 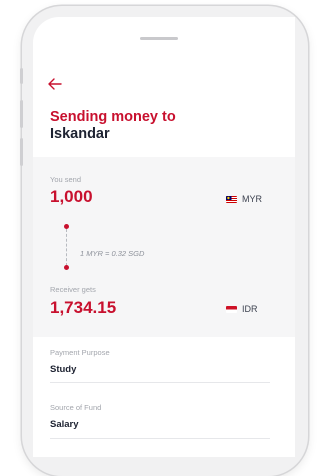 What do you see at coordinates (21, 114) in the screenshot?
I see `volume-up-button` at bounding box center [21, 114].